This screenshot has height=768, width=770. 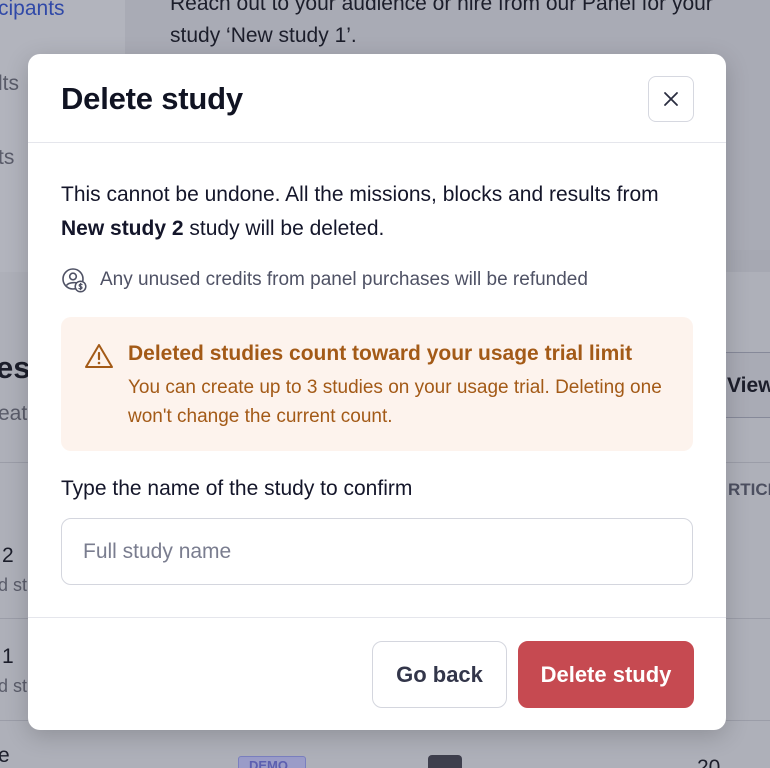 What do you see at coordinates (9, 83) in the screenshot?
I see `sidebar-item-results: lts` at bounding box center [9, 83].